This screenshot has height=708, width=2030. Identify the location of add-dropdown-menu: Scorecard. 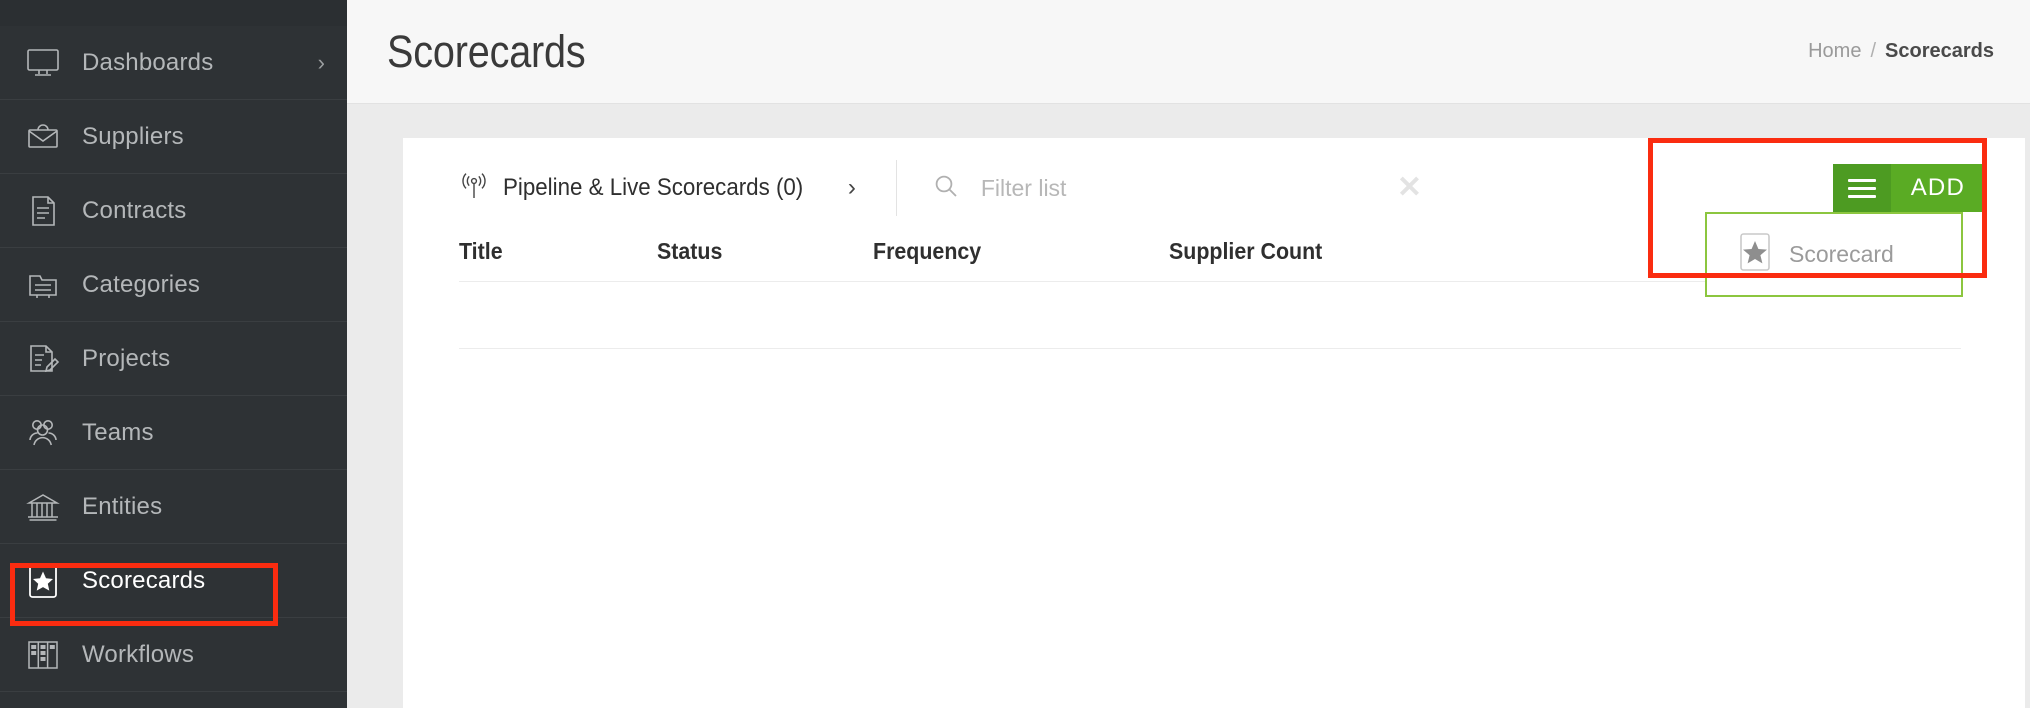
(1834, 254).